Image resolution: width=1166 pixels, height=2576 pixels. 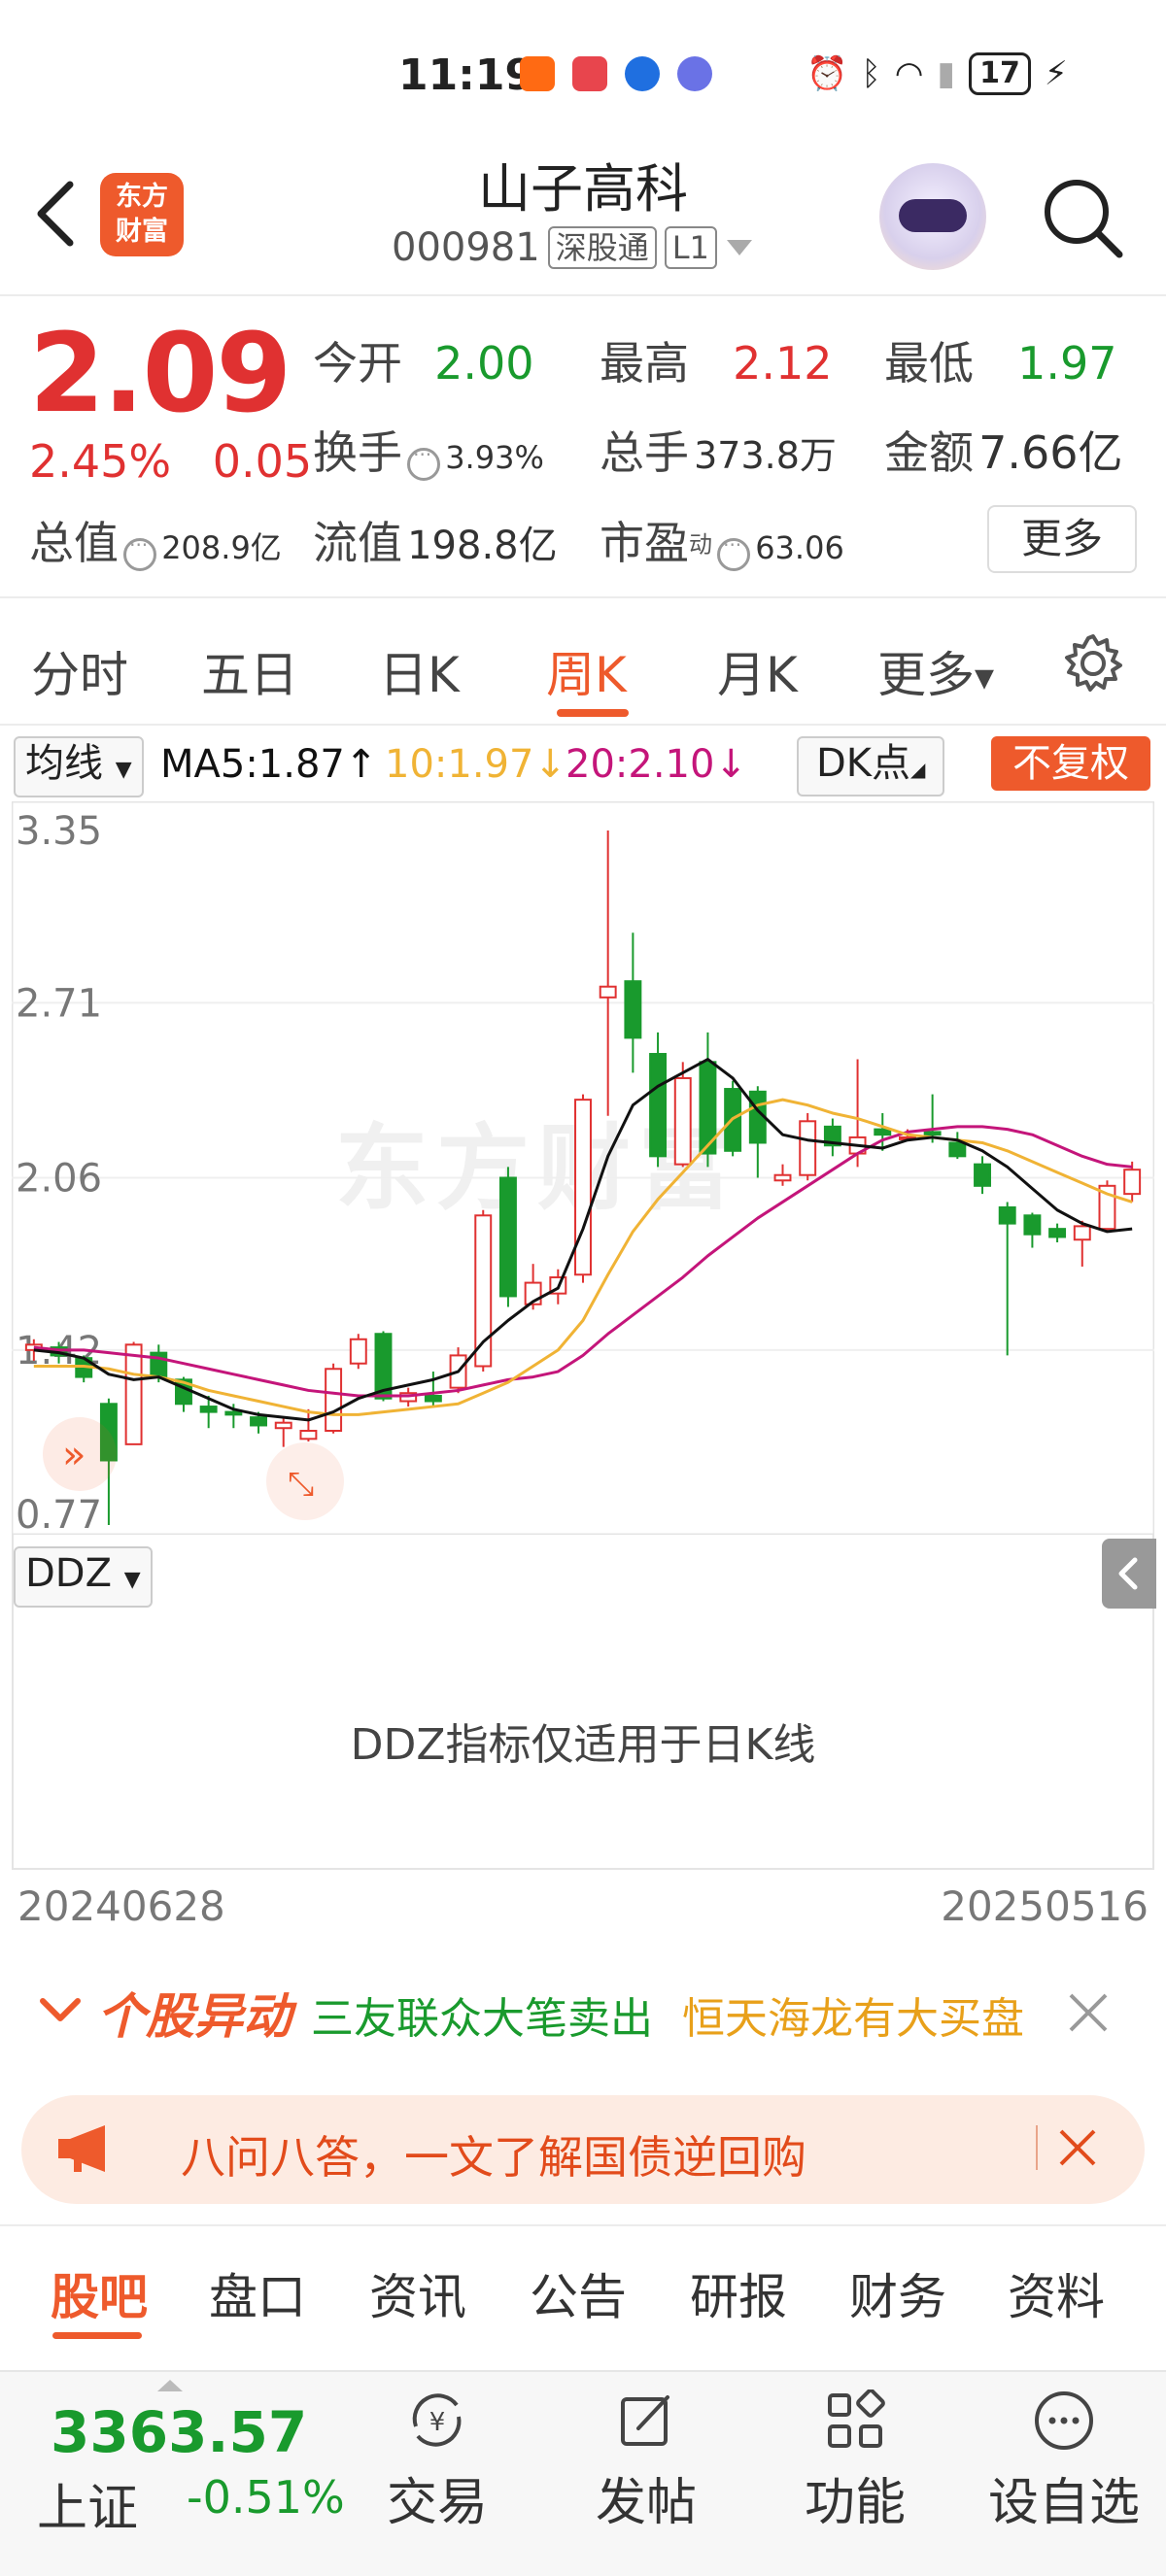 I want to click on amount-label: 金额, so click(x=929, y=452).